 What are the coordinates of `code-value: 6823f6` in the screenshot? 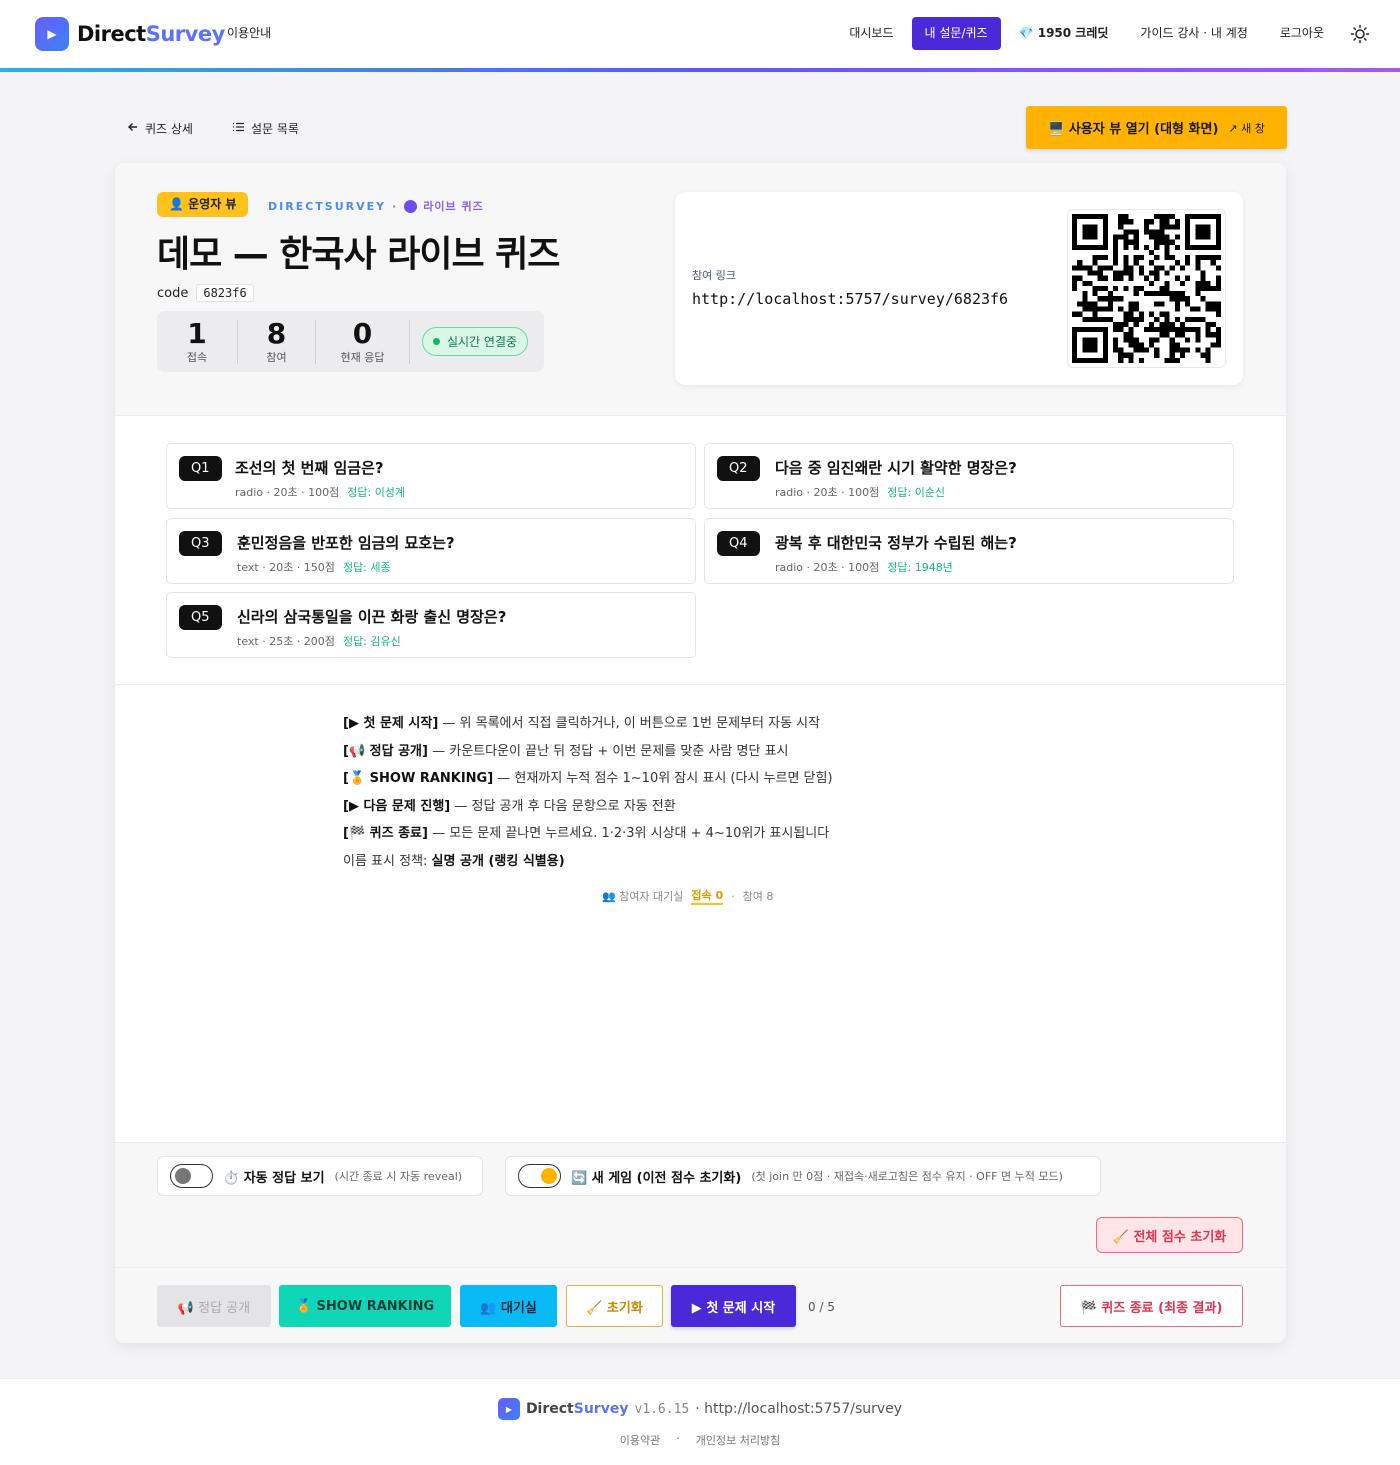 It's located at (225, 293).